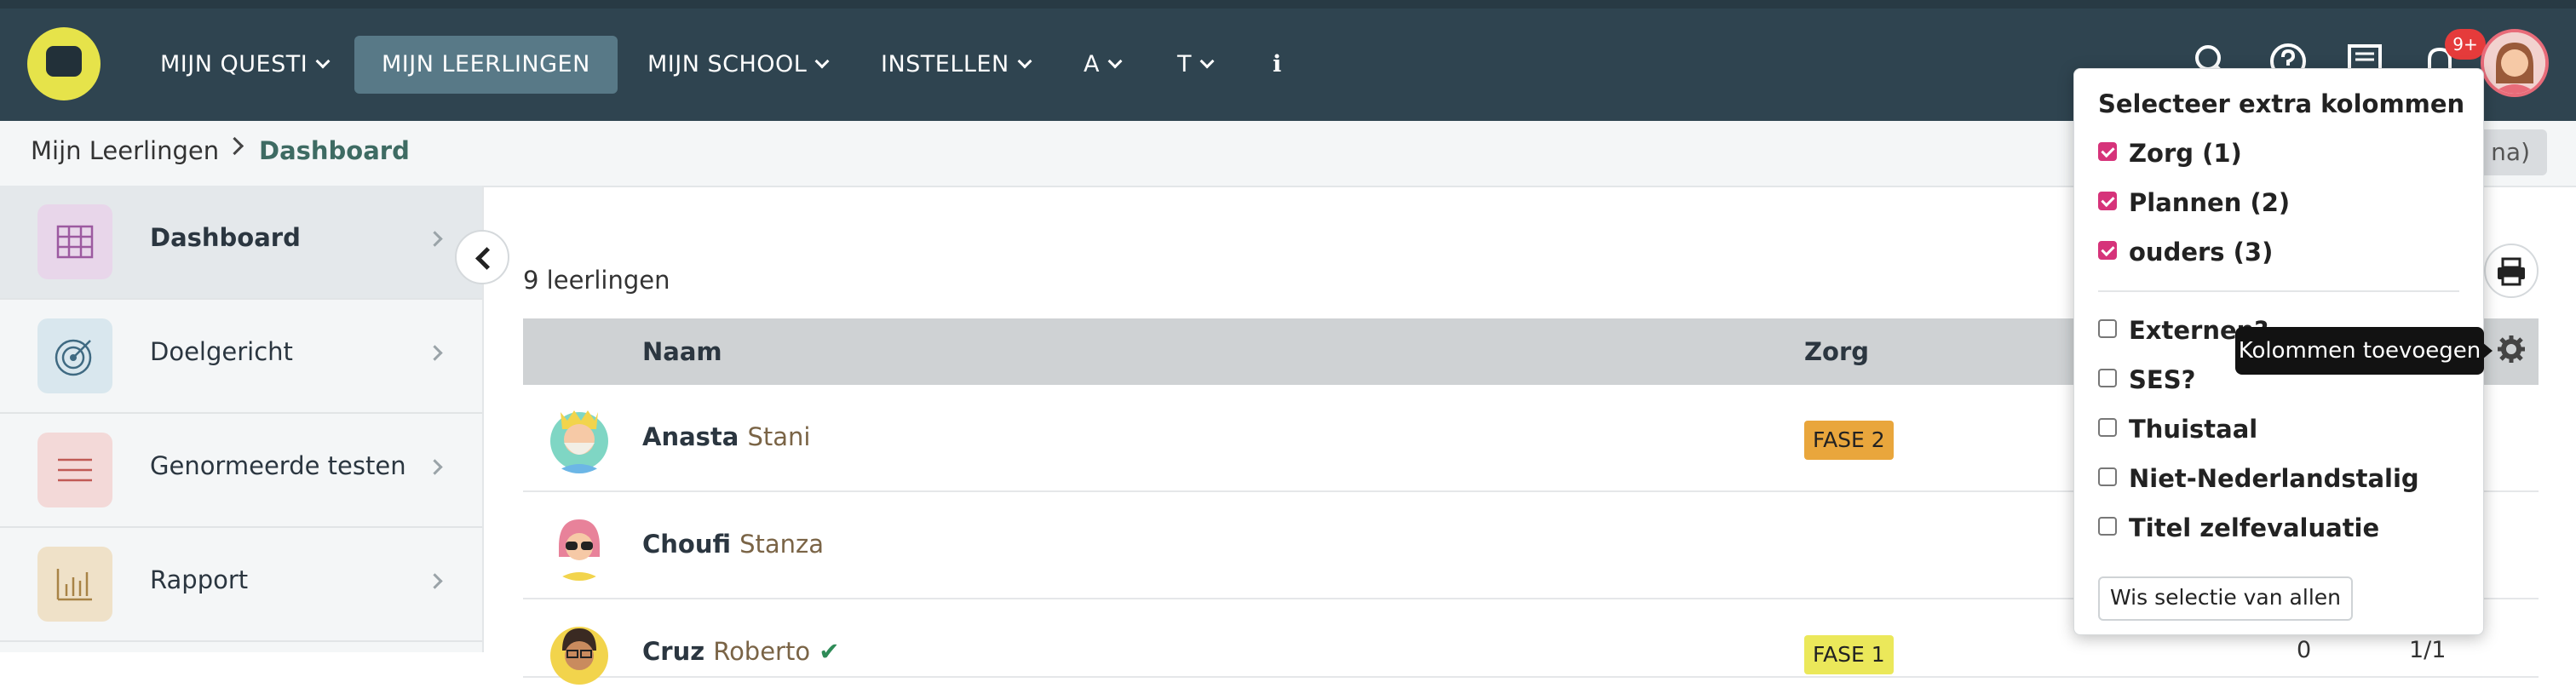 Image resolution: width=2576 pixels, height=688 pixels. I want to click on table-cell-value: 0, so click(2305, 650).